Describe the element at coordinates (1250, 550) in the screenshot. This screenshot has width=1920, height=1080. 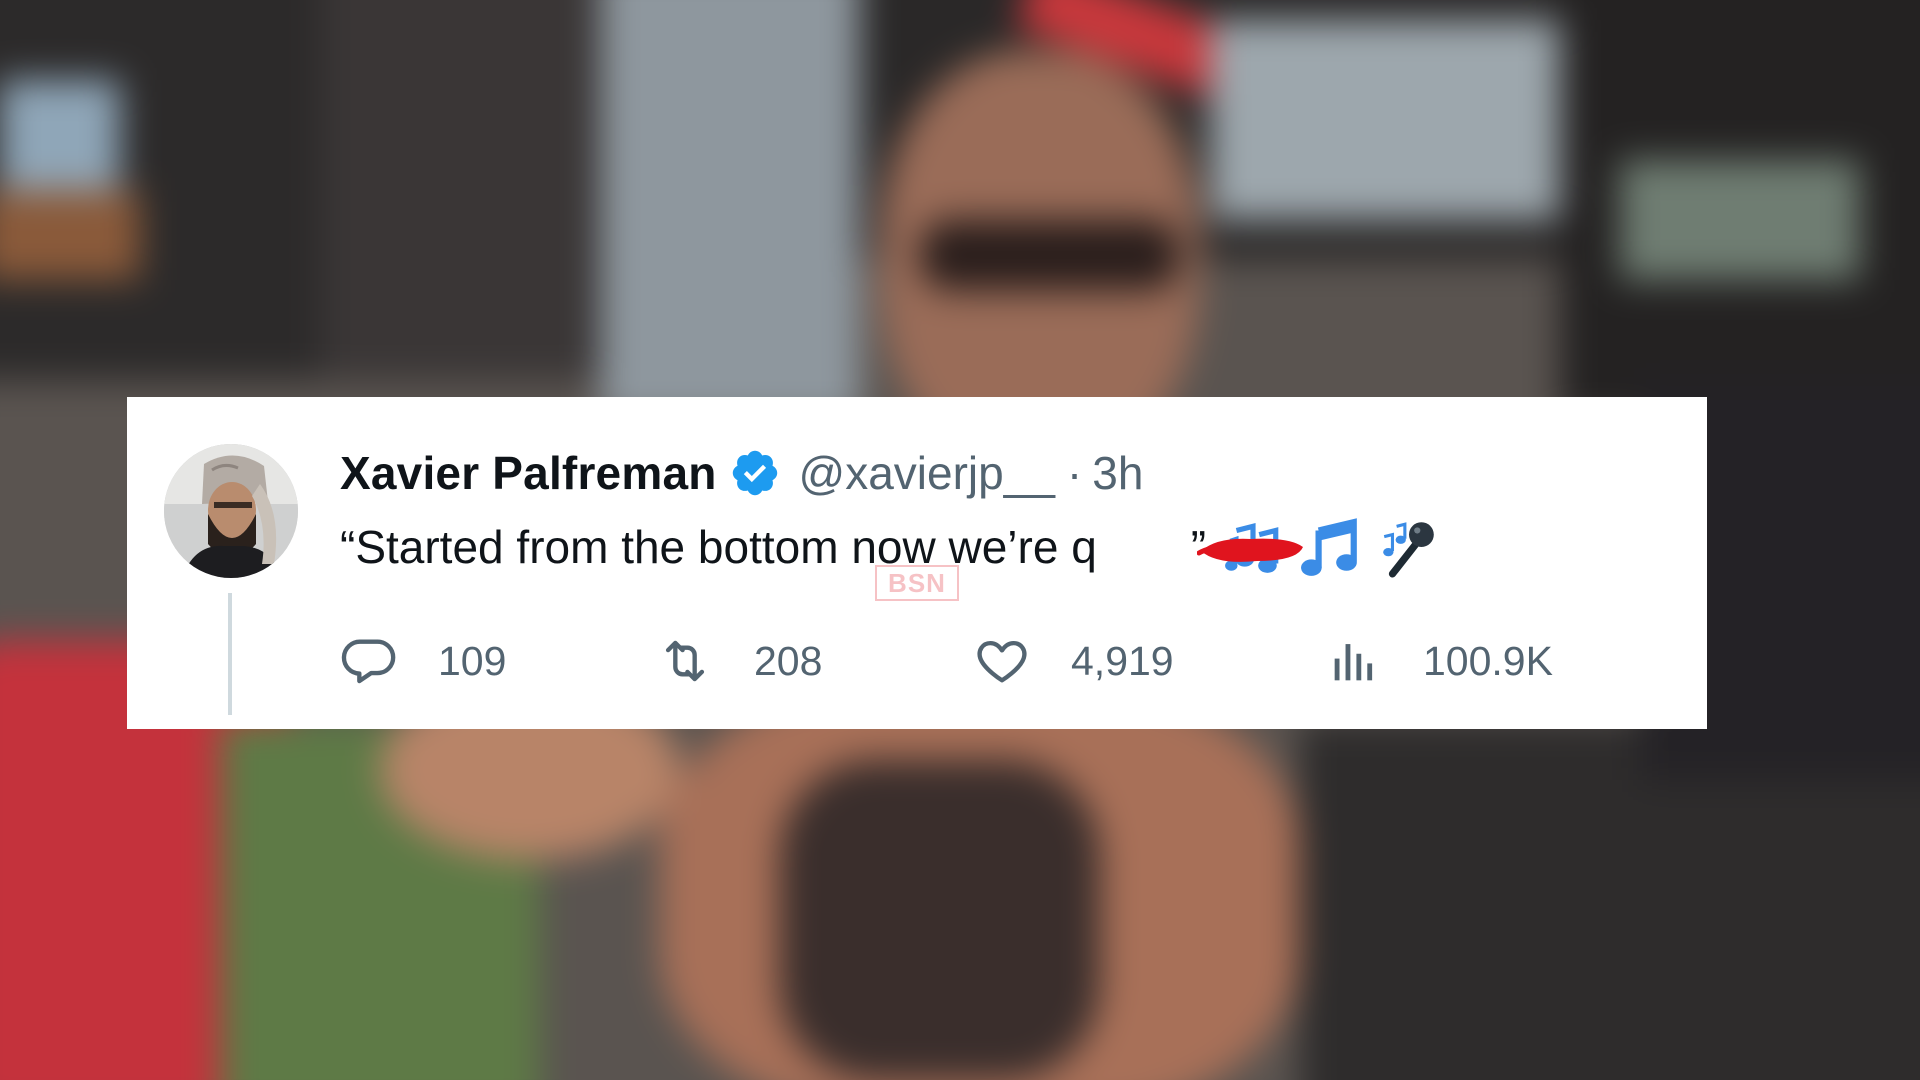
I see `red-scribble-redaction` at that location.